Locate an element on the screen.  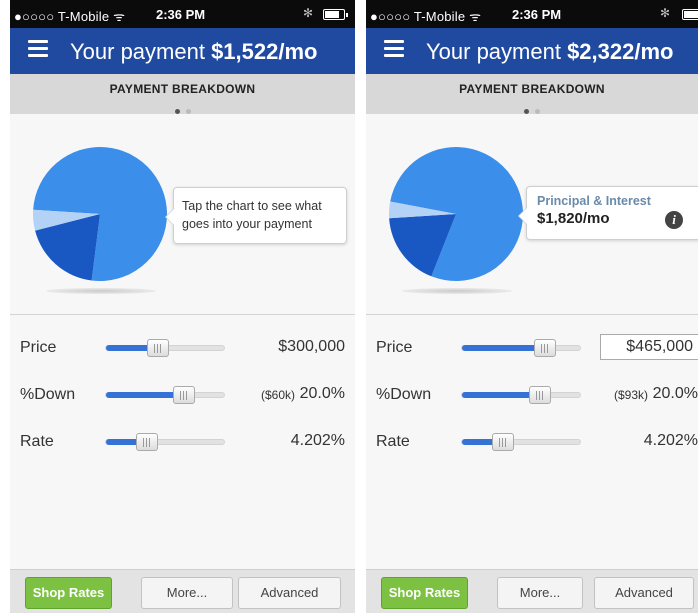
down-amount: ($93k) is located at coordinates (630, 395).